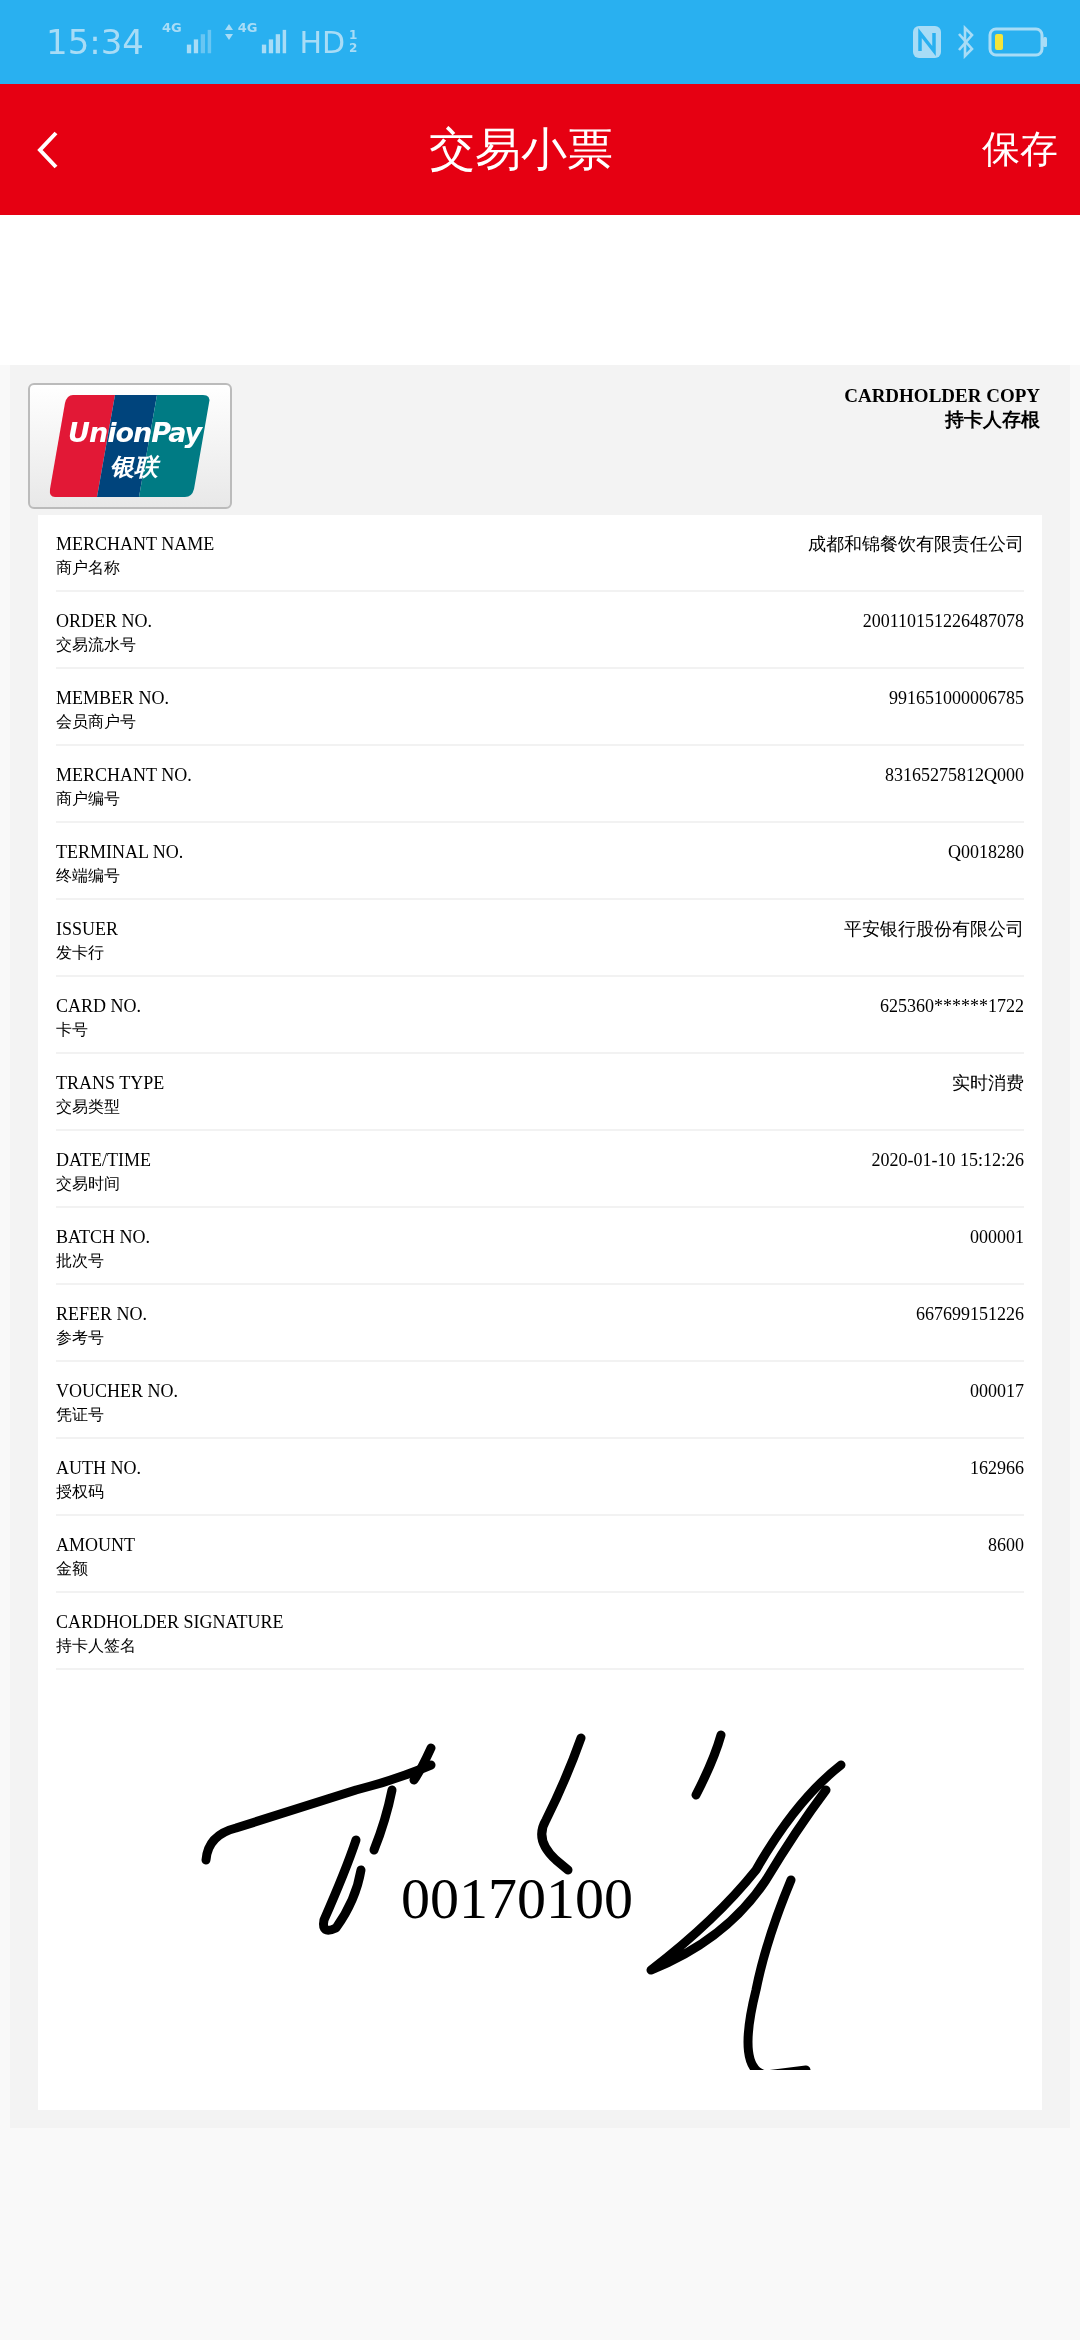 This screenshot has height=2340, width=1080. What do you see at coordinates (954, 775) in the screenshot?
I see `field-value: 83165275812Q000` at bounding box center [954, 775].